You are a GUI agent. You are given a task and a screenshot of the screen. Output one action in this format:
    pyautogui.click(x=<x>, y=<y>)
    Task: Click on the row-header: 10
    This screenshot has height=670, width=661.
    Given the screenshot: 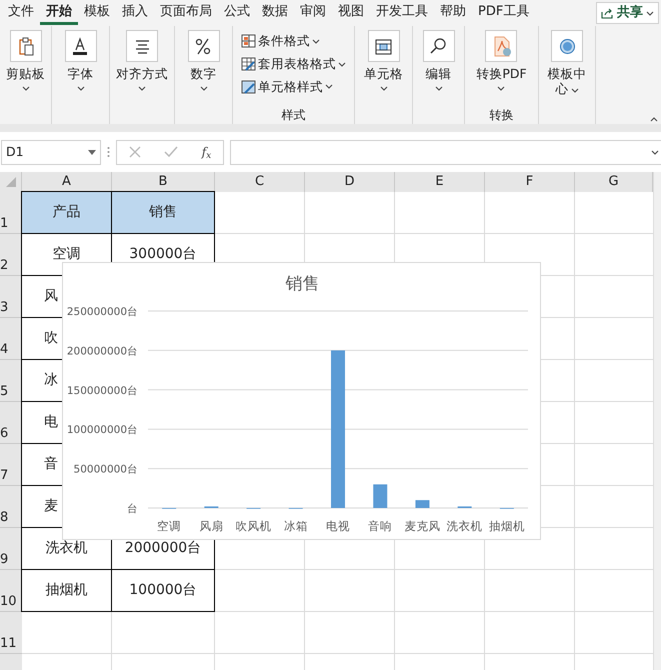 What is the action you would take?
    pyautogui.click(x=11, y=591)
    